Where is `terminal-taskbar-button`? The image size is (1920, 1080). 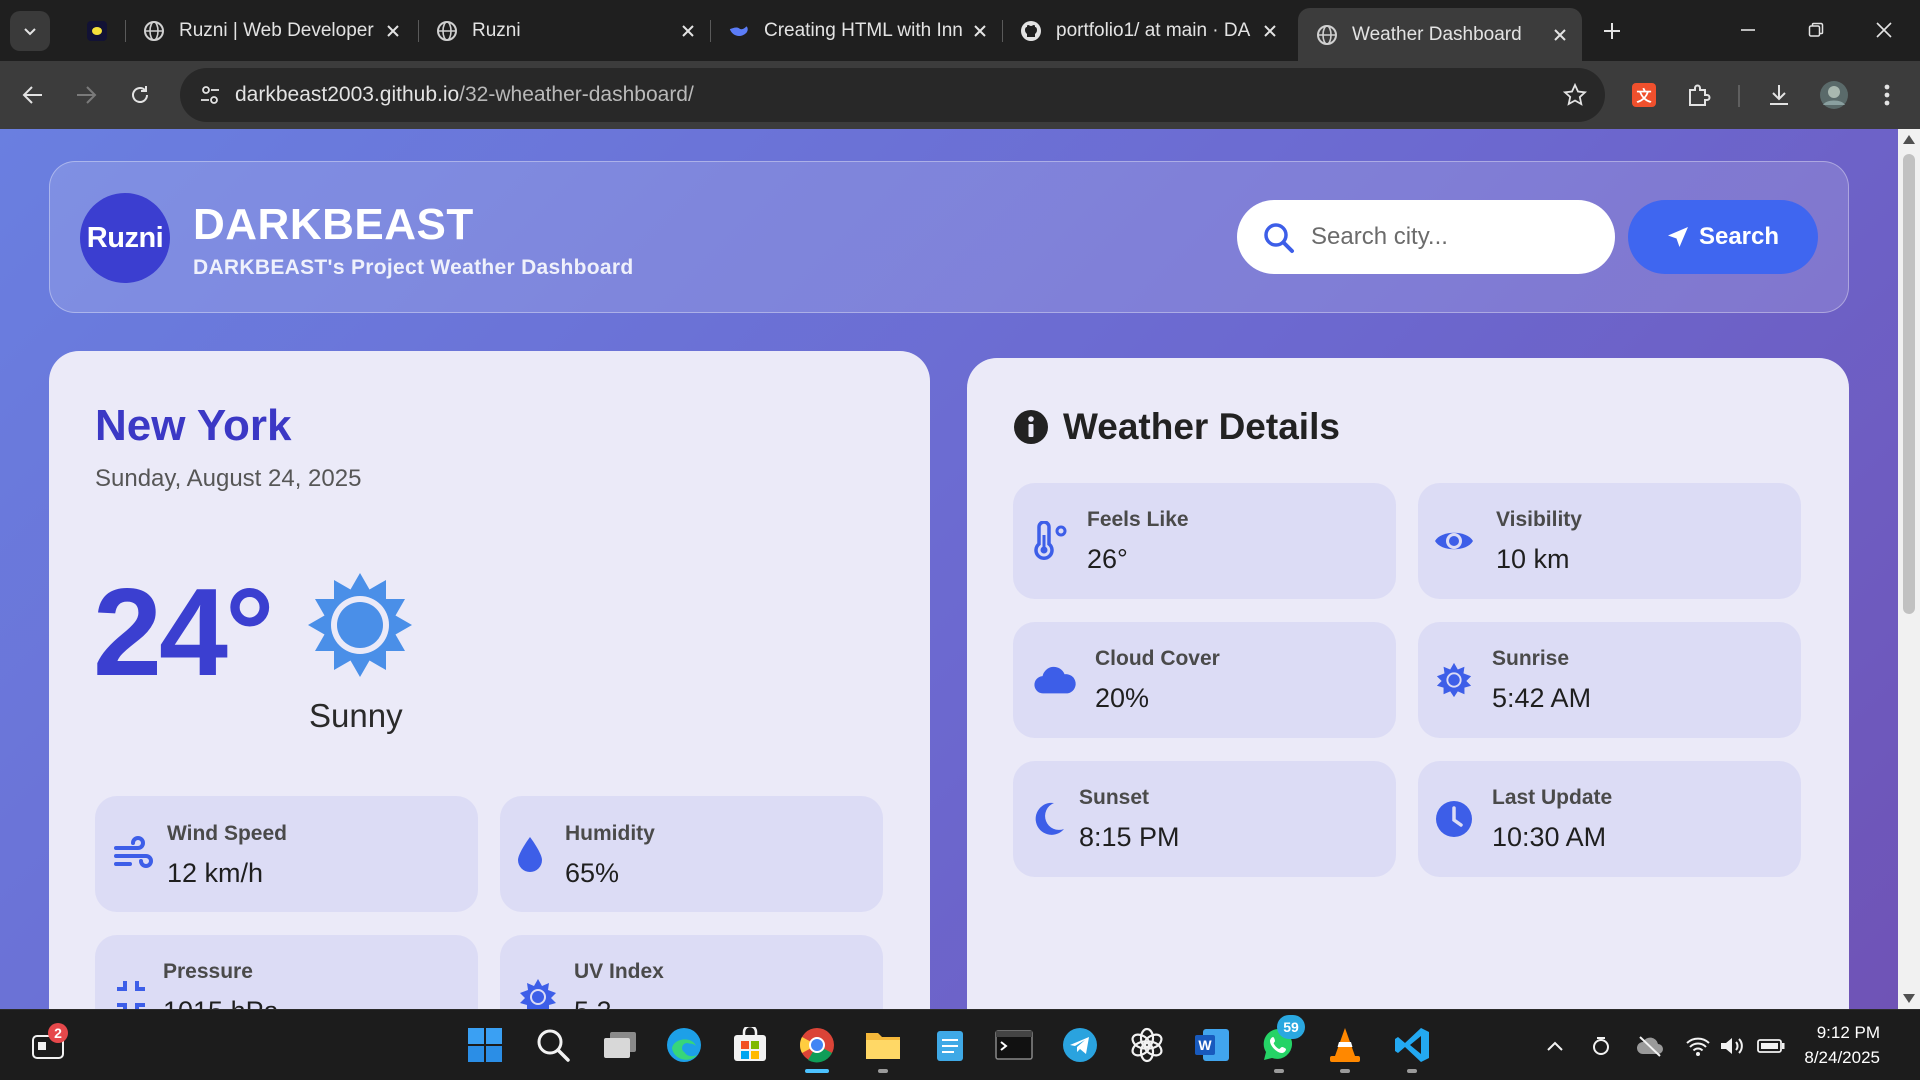
terminal-taskbar-button is located at coordinates (1014, 1045).